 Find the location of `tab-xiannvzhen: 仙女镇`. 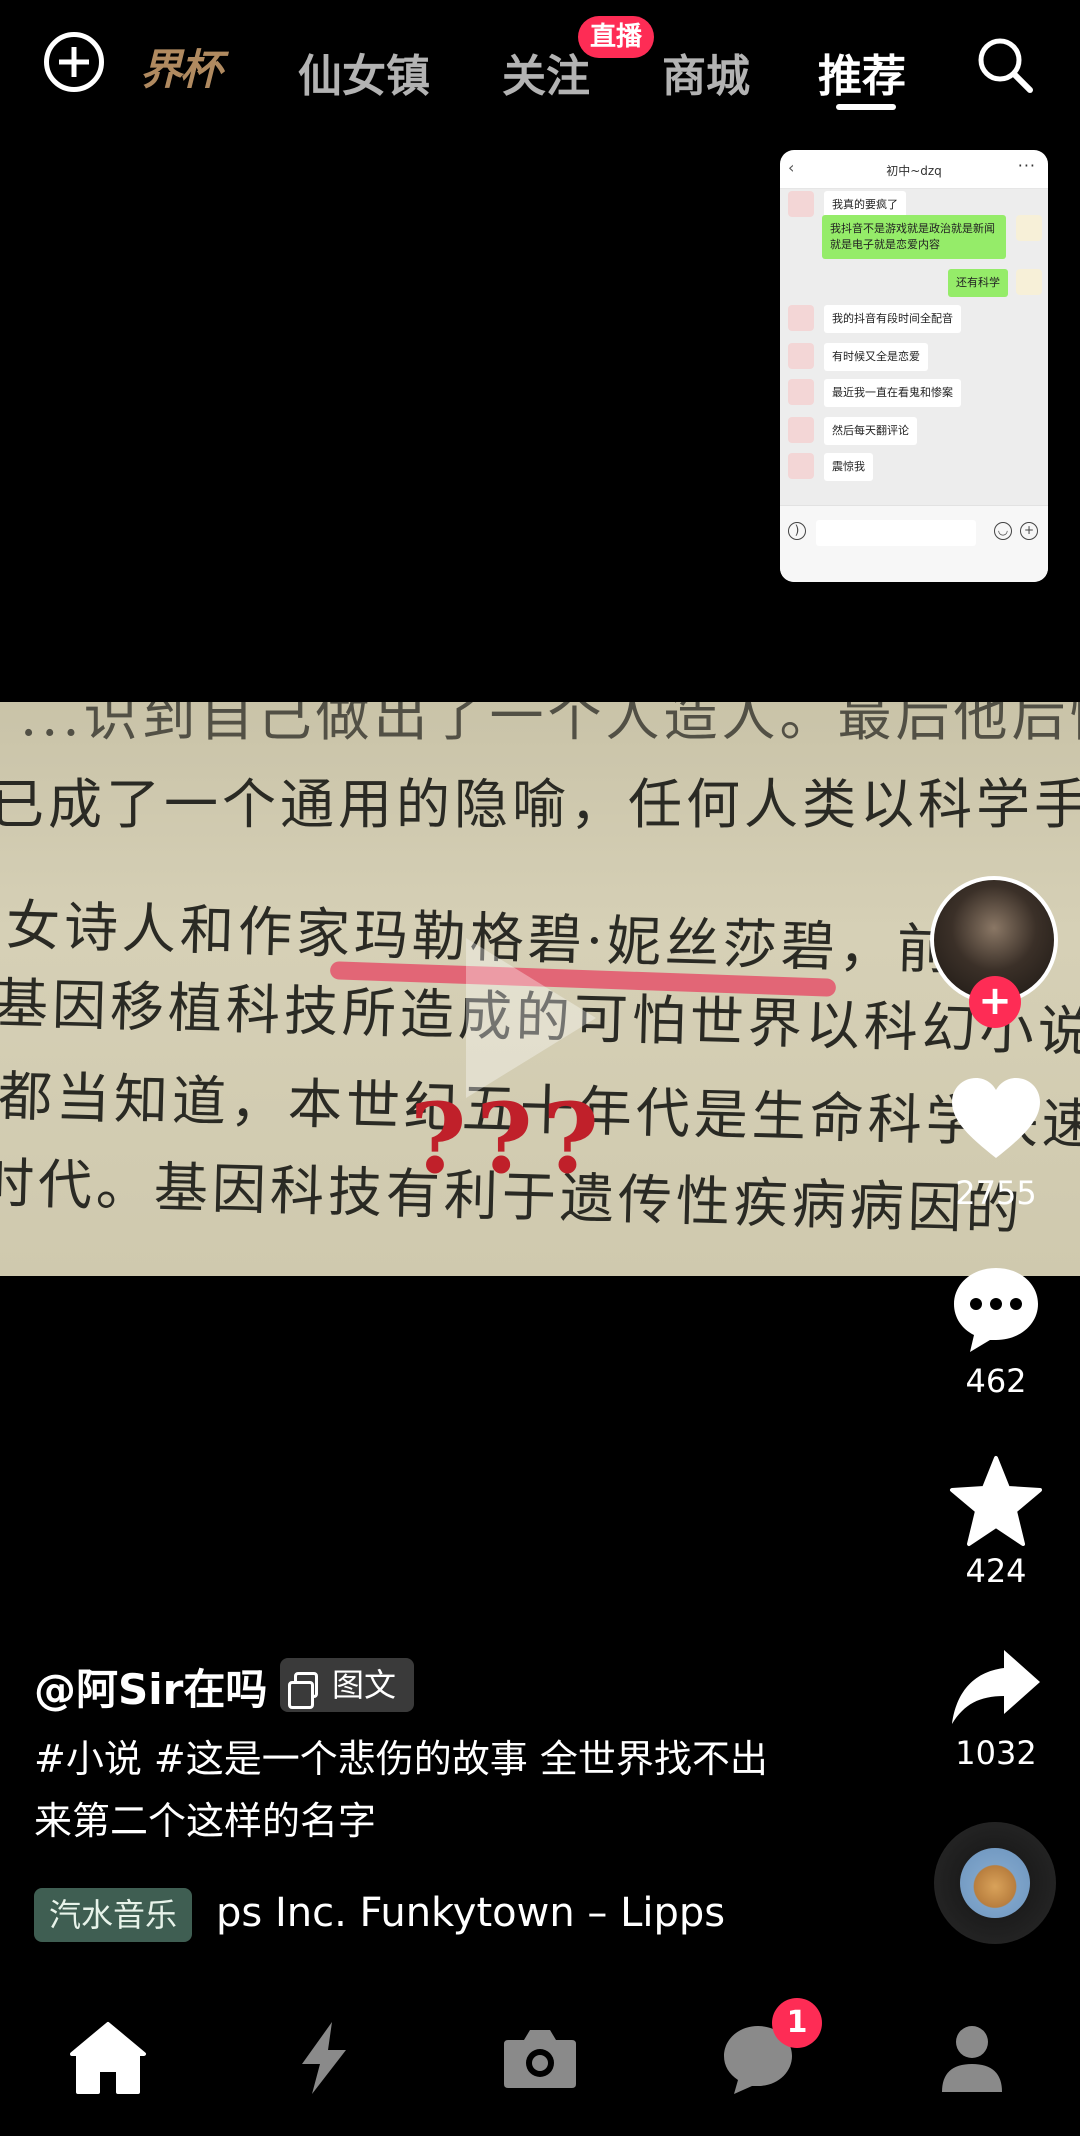

tab-xiannvzhen: 仙女镇 is located at coordinates (364, 72).